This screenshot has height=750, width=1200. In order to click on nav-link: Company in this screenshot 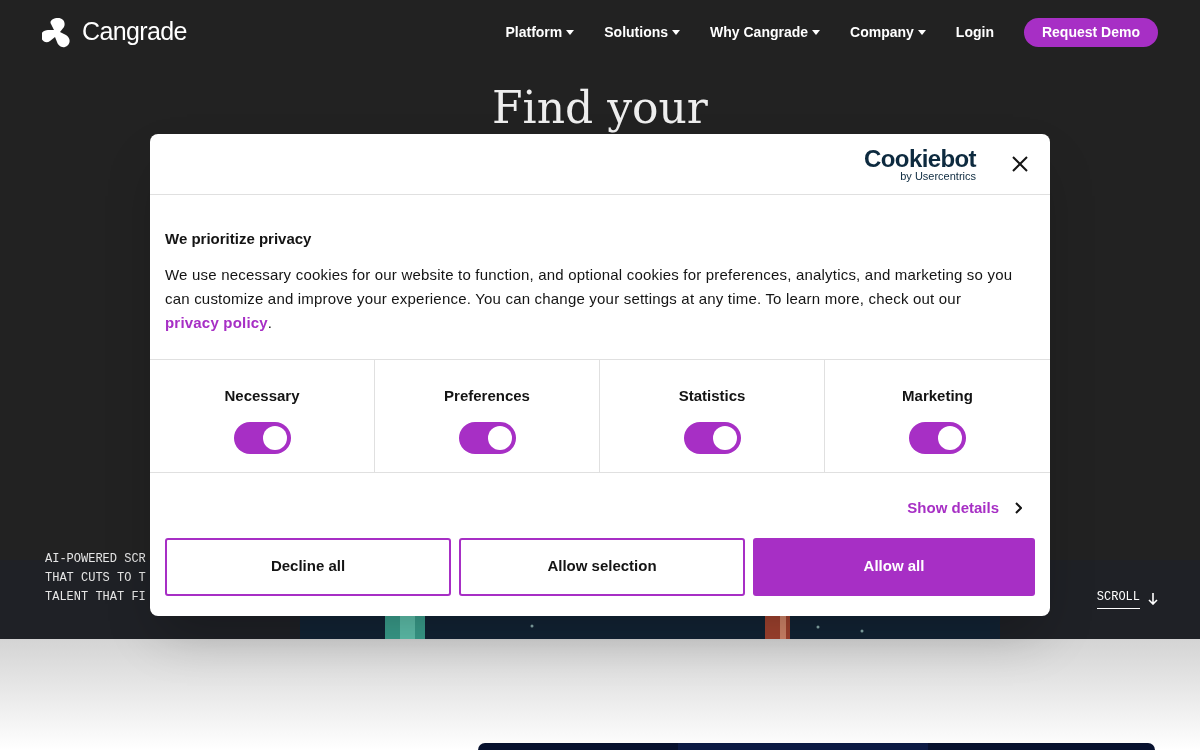, I will do `click(888, 32)`.